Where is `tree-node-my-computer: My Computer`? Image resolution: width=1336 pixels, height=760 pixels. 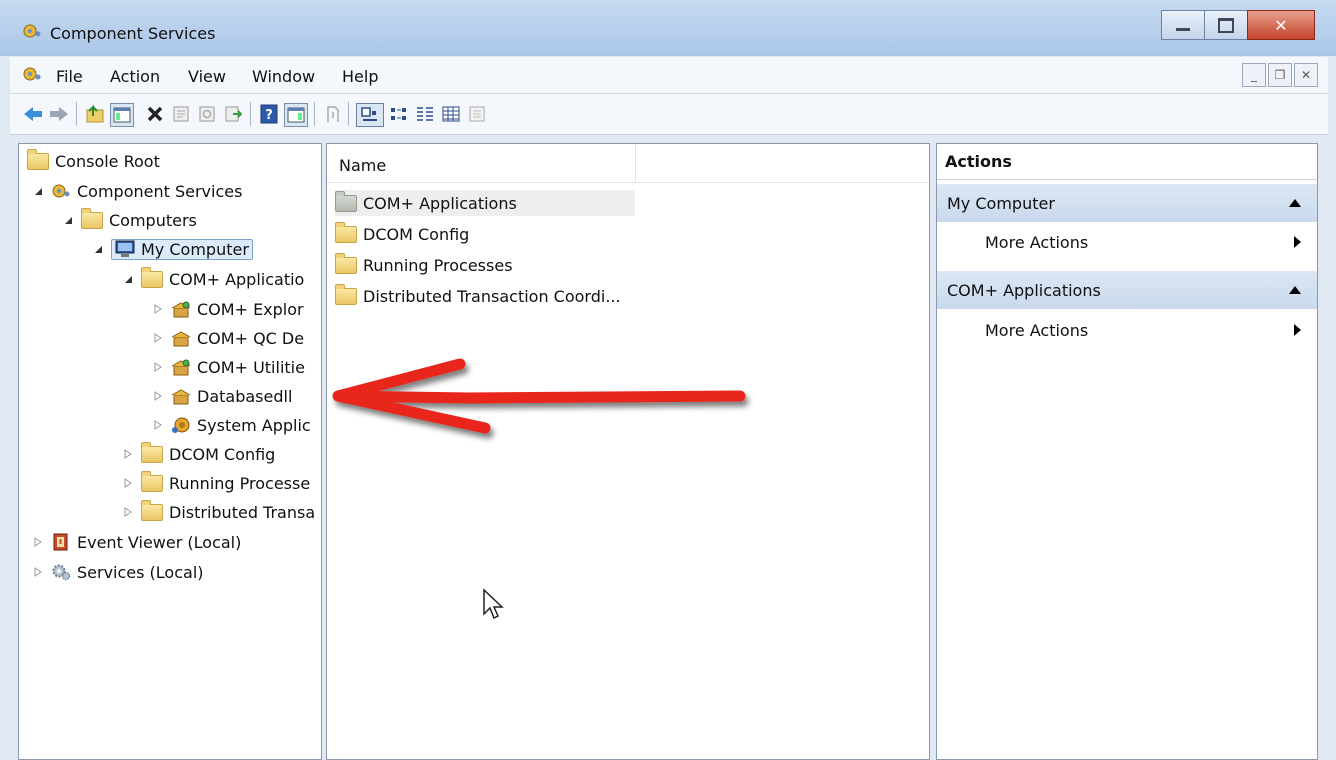 tree-node-my-computer: My Computer is located at coordinates (173, 249).